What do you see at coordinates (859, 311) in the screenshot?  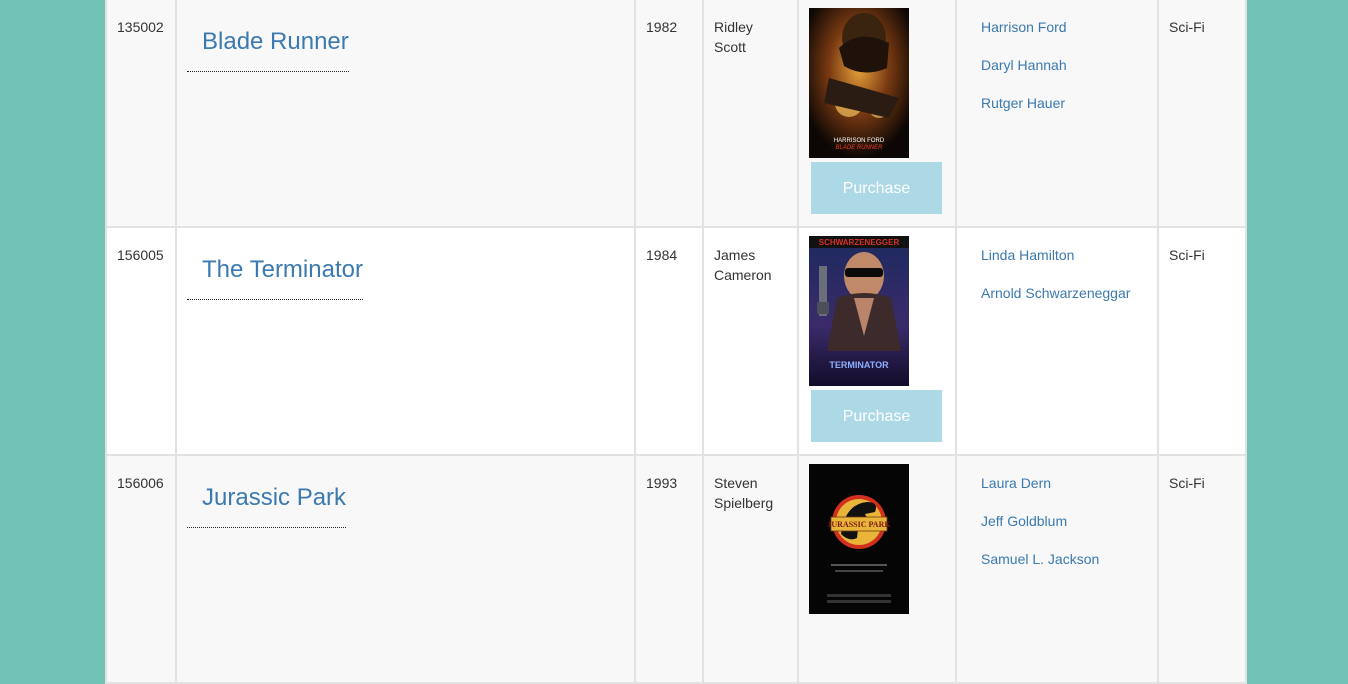 I see `terminator-poster: SCHWARZENEGGER TERMINATOR` at bounding box center [859, 311].